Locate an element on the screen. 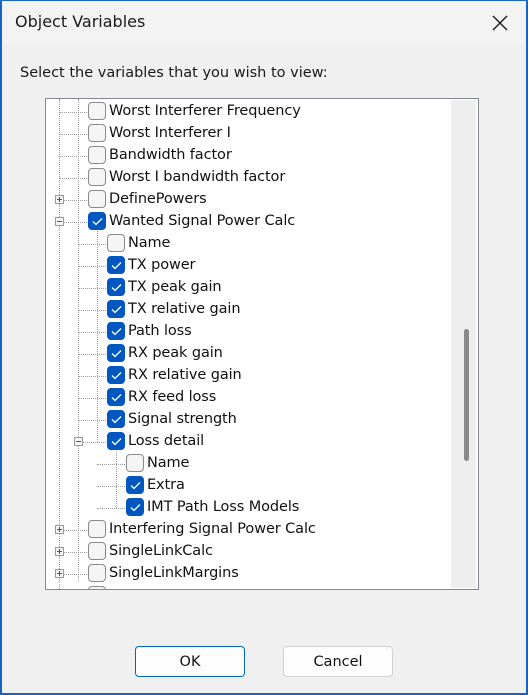  tree-item: RX feed loss is located at coordinates (248, 398).